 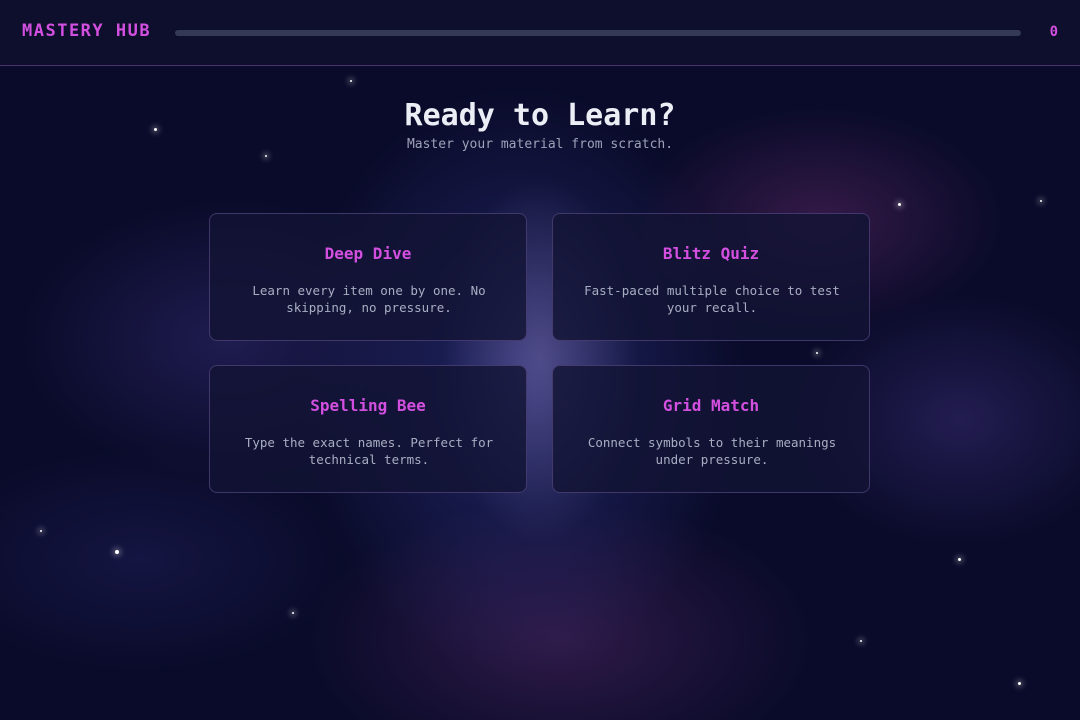 What do you see at coordinates (598, 33) in the screenshot?
I see `progress-bar` at bounding box center [598, 33].